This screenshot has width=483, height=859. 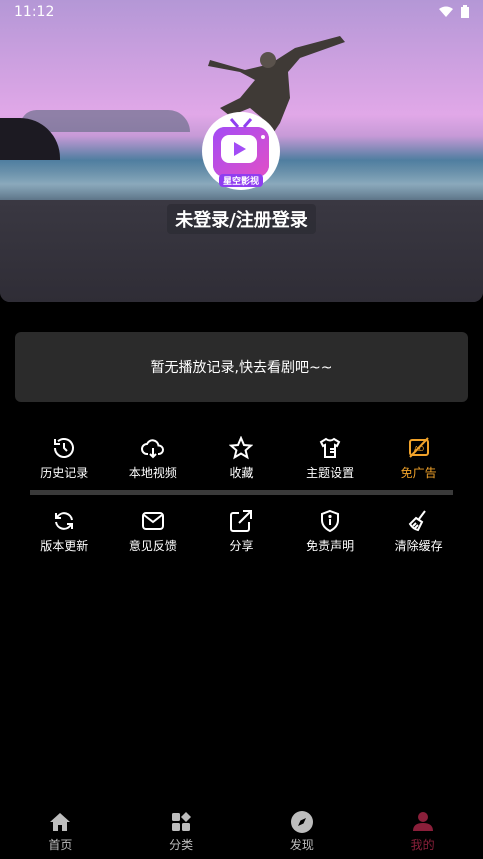 I want to click on tab-label: 首页, so click(x=60, y=845).